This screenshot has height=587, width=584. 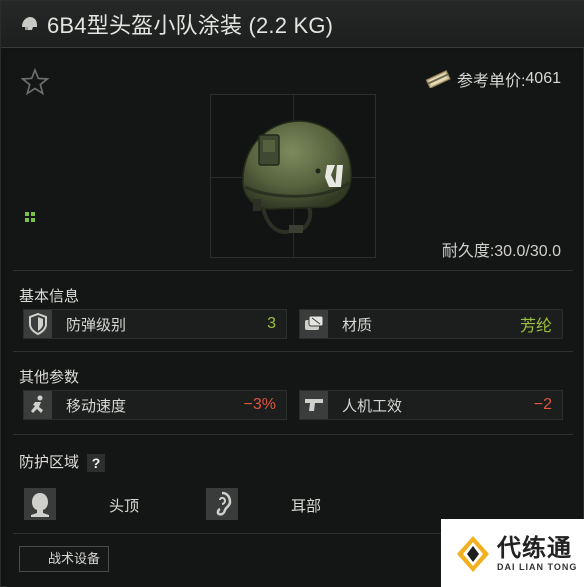 What do you see at coordinates (96, 463) in the screenshot?
I see `help-icon: ?` at bounding box center [96, 463].